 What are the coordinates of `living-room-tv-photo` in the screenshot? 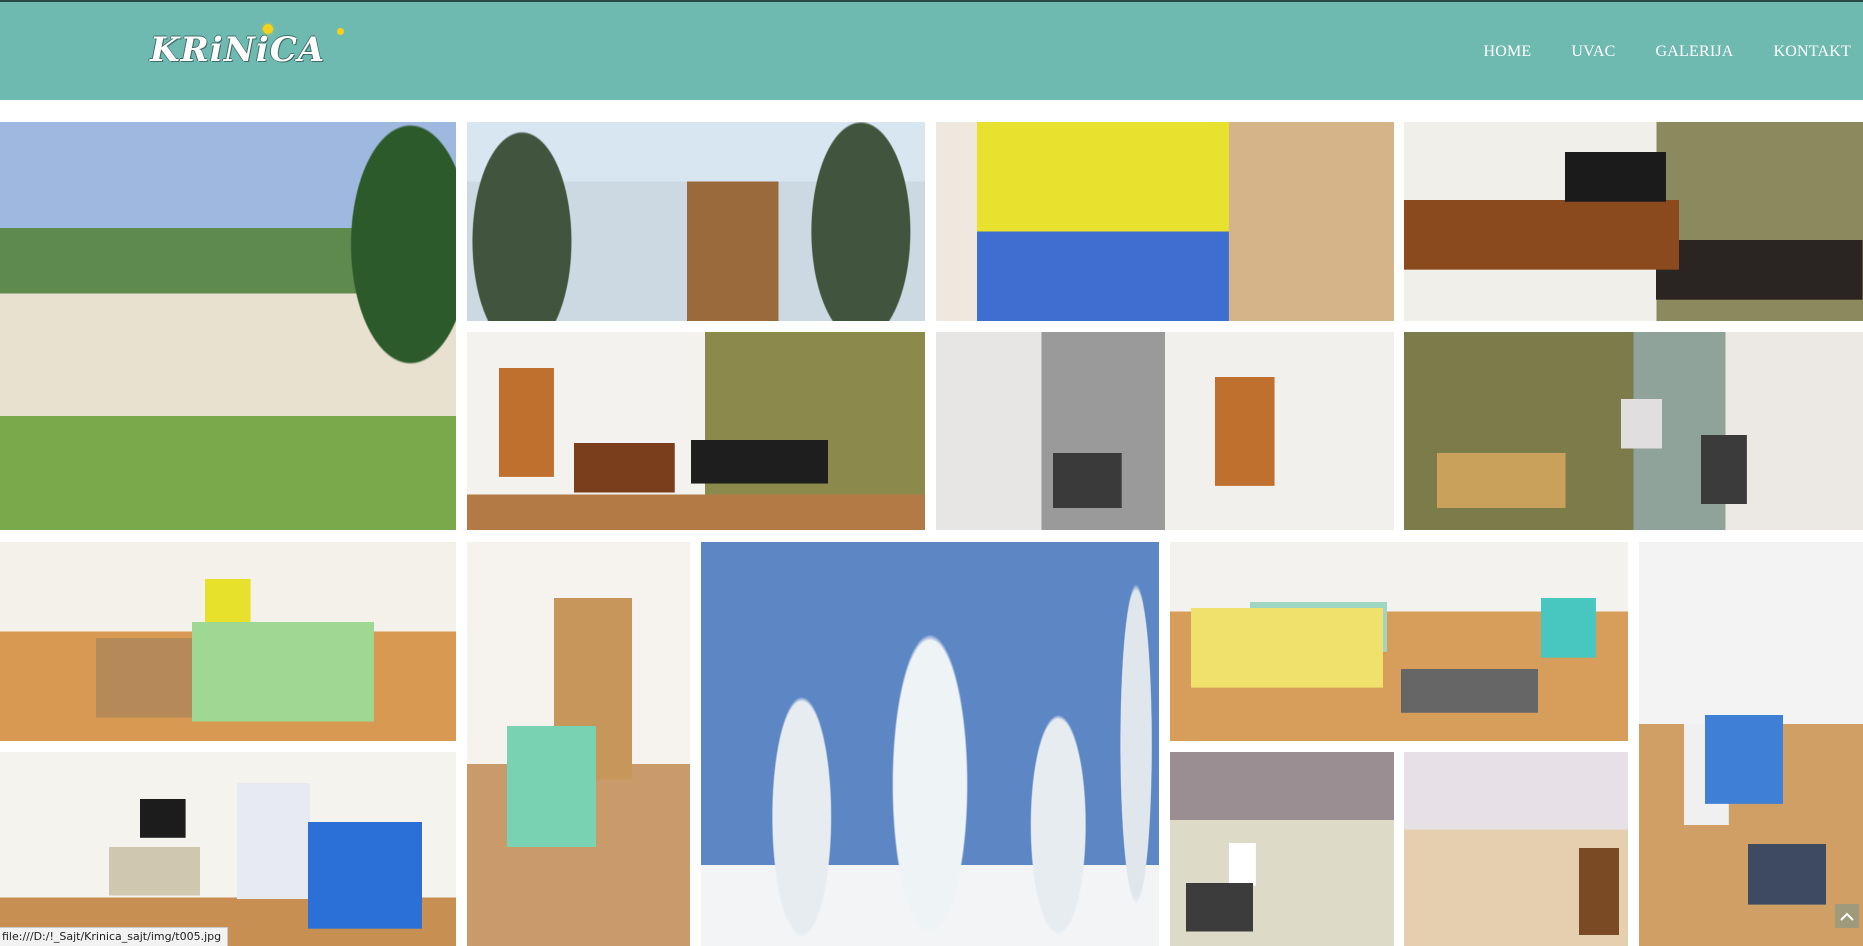 It's located at (1633, 221).